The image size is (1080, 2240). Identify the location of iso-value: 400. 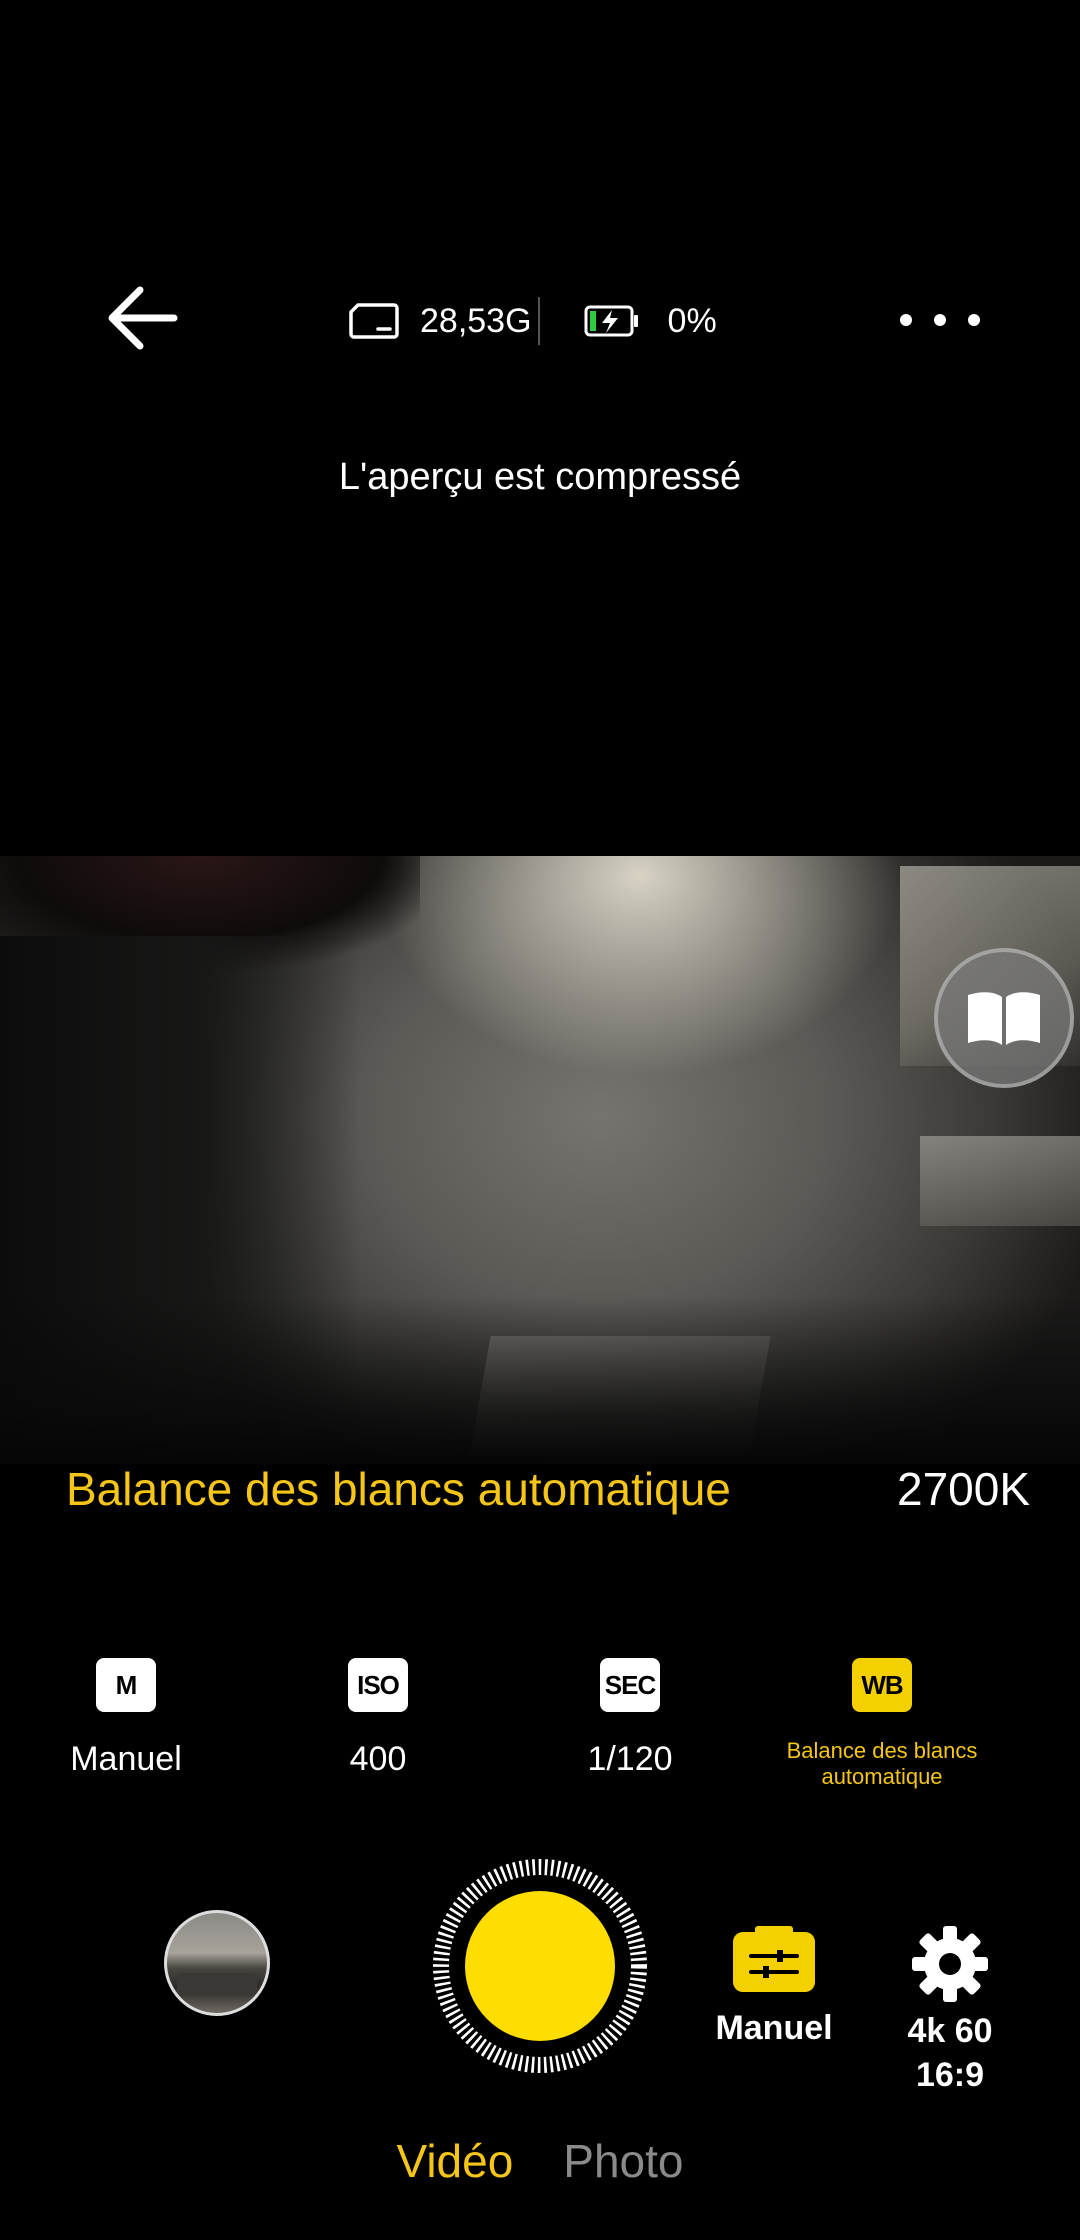
(378, 1759).